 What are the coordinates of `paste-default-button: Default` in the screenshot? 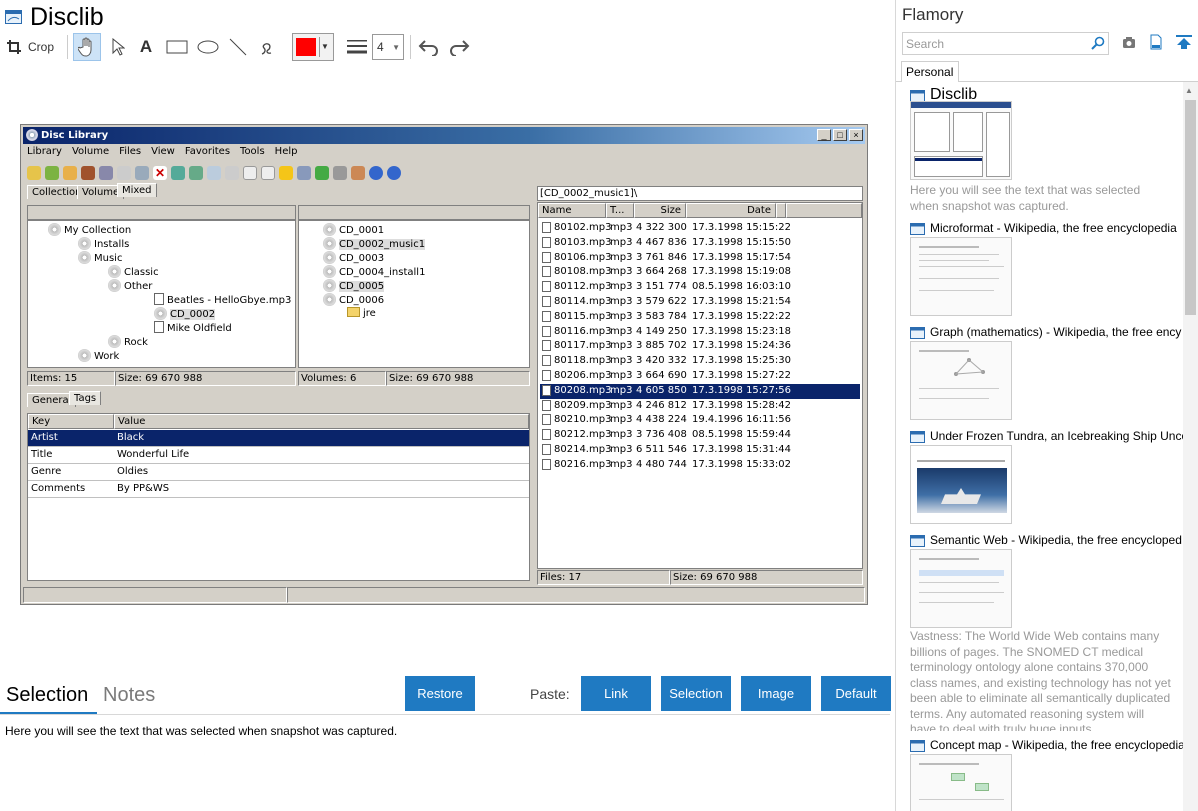 It's located at (856, 693).